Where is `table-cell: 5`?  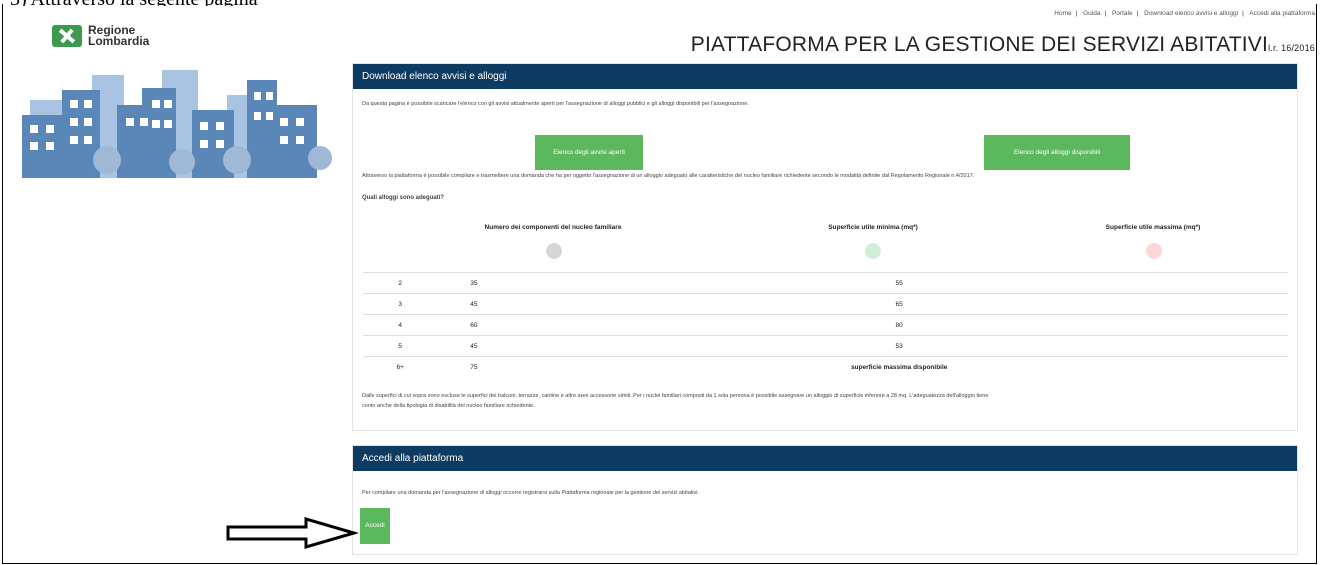
table-cell: 5 is located at coordinates (400, 346).